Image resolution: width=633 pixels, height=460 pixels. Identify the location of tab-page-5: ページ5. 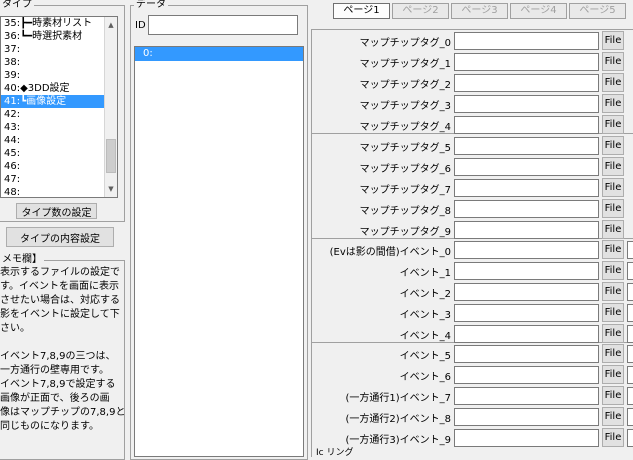
(597, 11).